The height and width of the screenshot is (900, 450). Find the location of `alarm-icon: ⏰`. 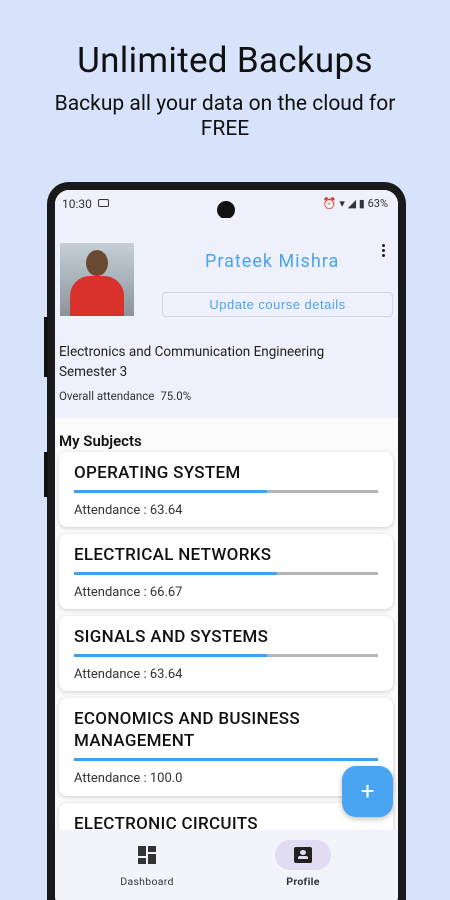

alarm-icon: ⏰ is located at coordinates (329, 203).